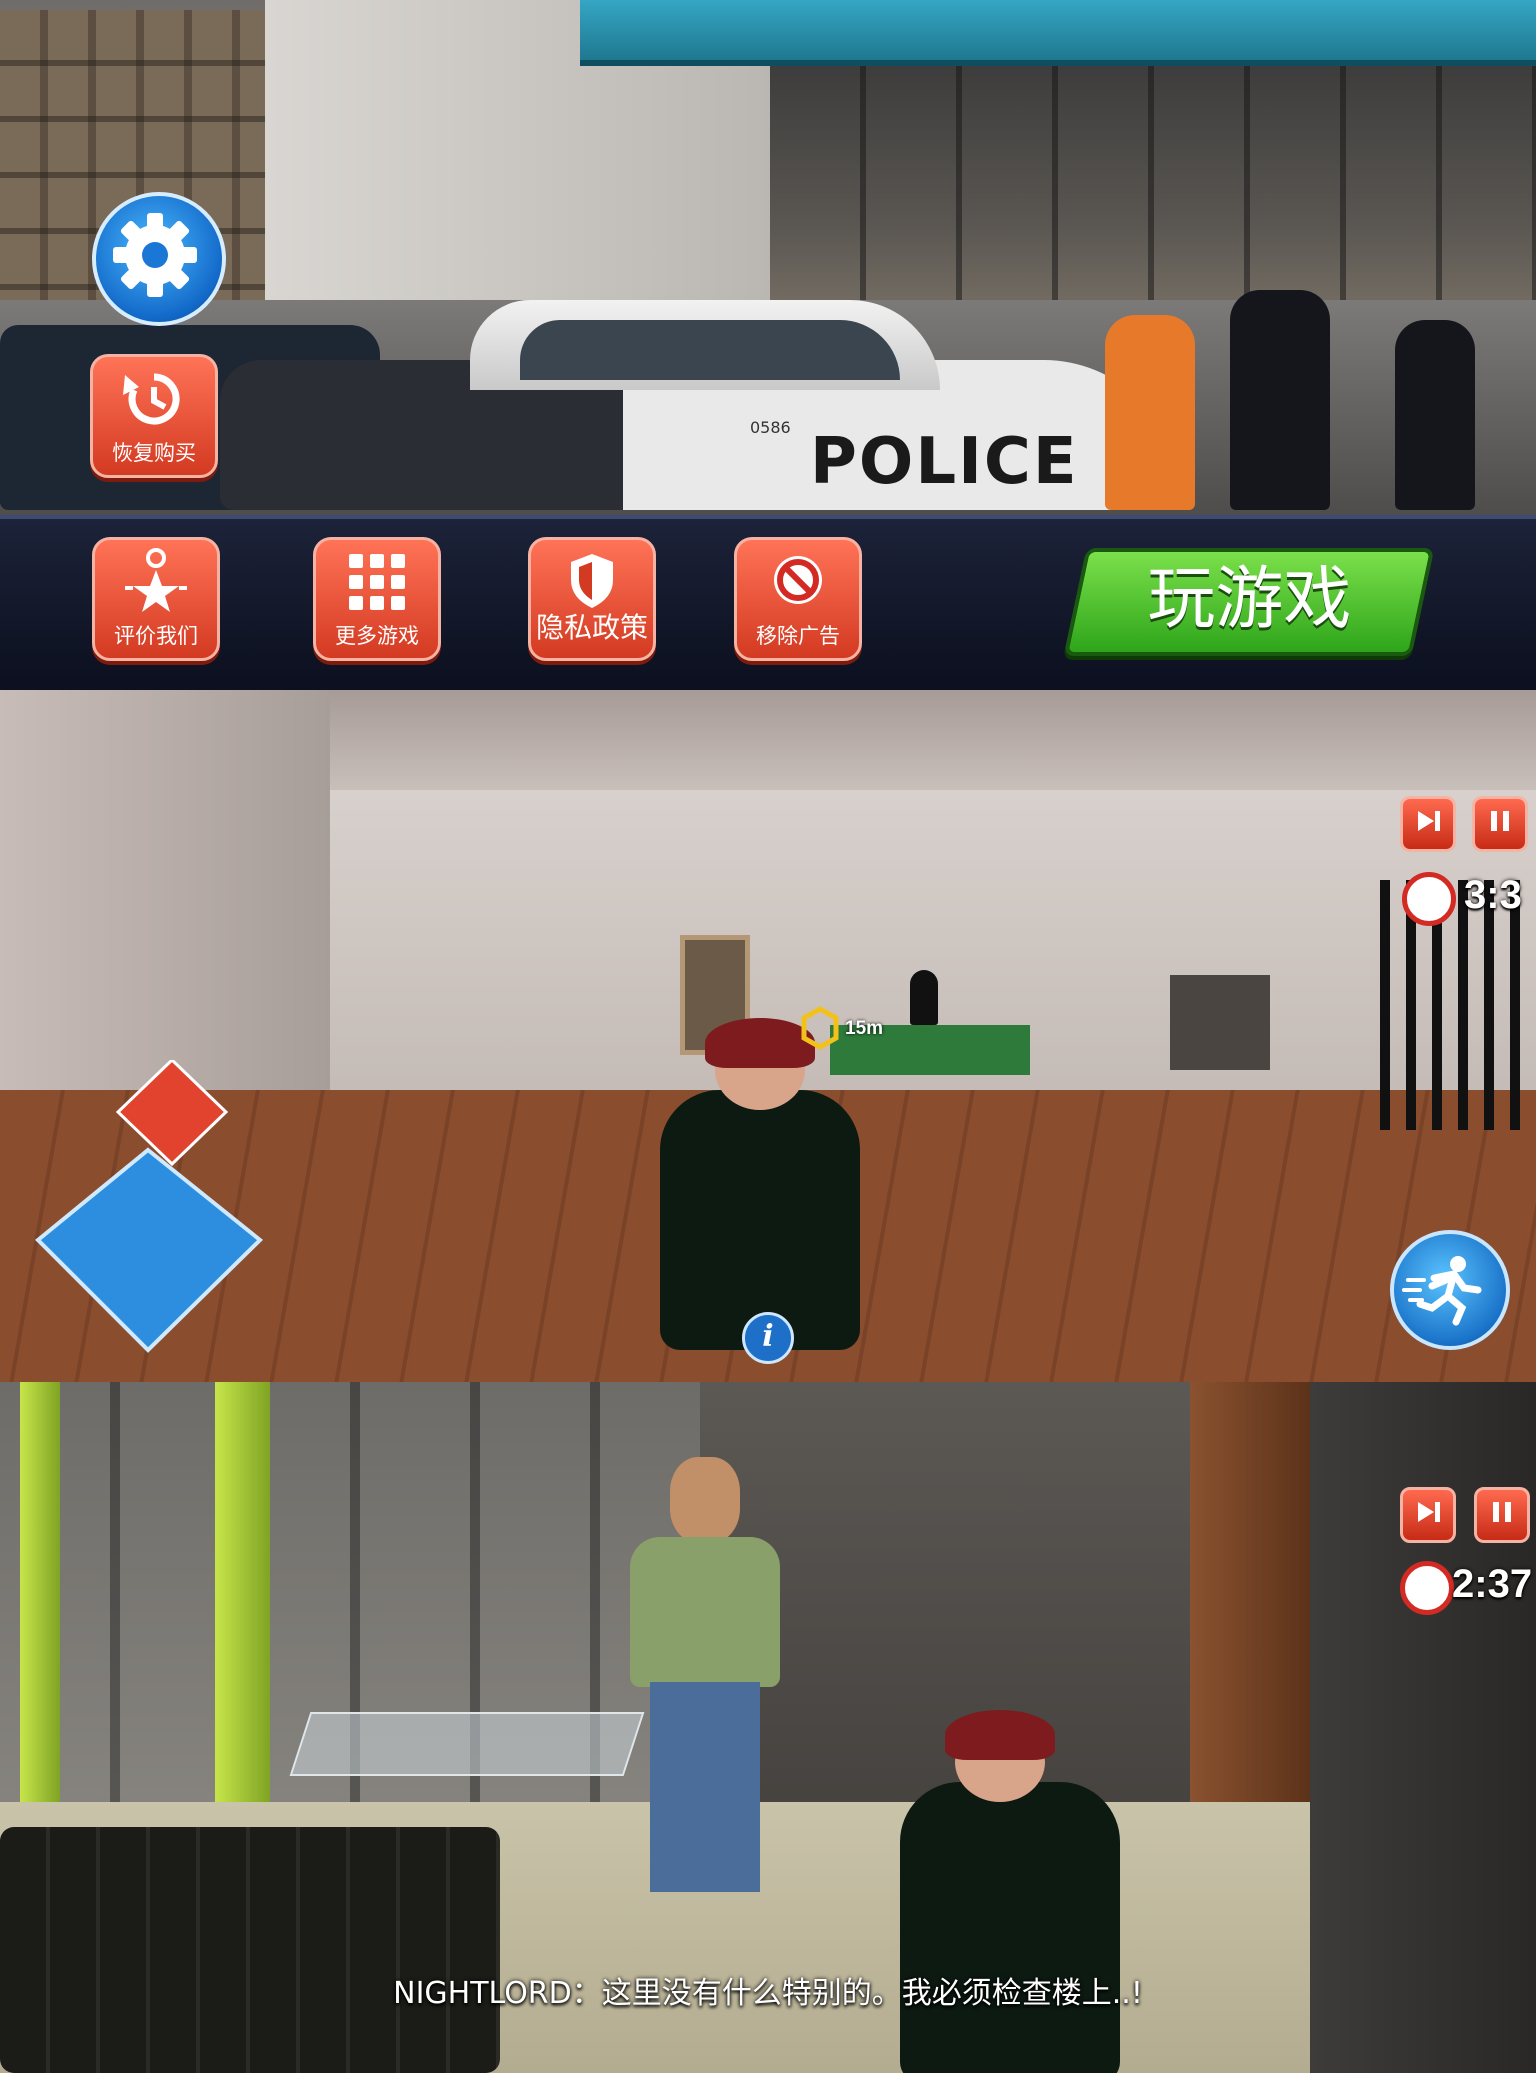  What do you see at coordinates (151, 399) in the screenshot?
I see `restore-icon` at bounding box center [151, 399].